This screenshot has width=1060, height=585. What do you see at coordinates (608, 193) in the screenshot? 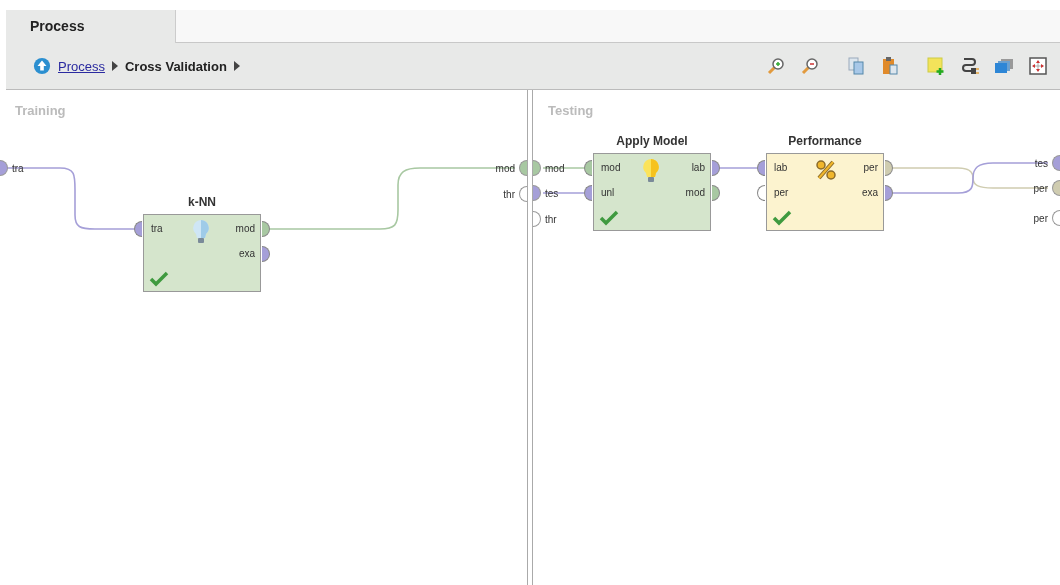
I see `port-label: unl` at bounding box center [608, 193].